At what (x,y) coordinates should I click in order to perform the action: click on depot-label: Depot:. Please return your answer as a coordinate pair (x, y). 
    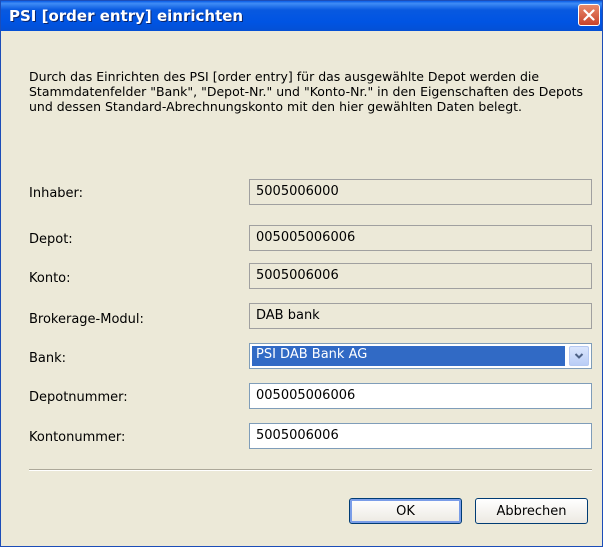
    Looking at the image, I should click on (51, 239).